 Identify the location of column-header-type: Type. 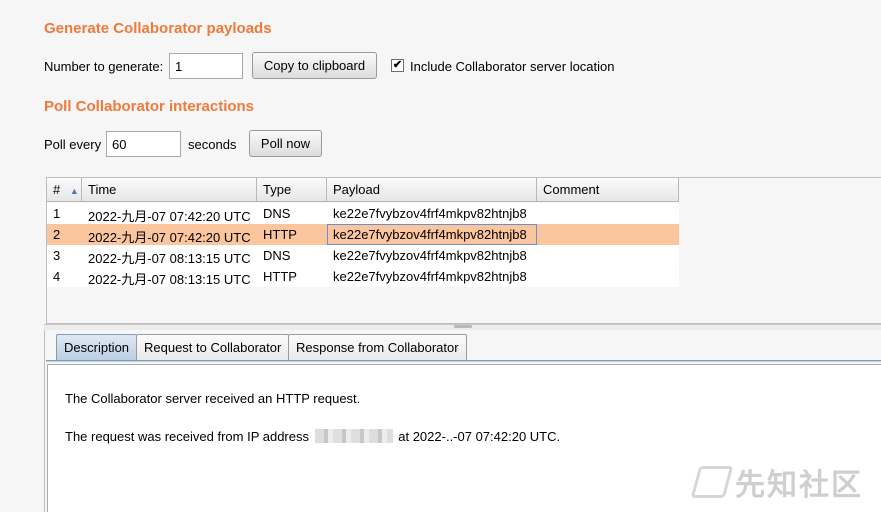
(292, 190).